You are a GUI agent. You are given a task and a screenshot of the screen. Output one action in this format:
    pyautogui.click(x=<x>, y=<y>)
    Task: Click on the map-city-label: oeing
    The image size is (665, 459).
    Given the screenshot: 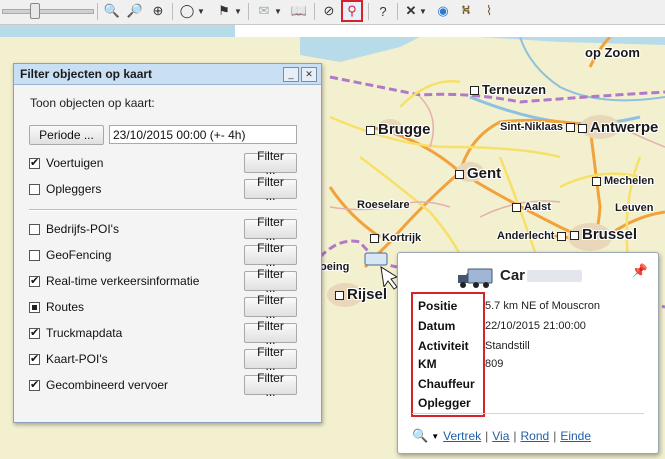 What is the action you would take?
    pyautogui.click(x=335, y=267)
    